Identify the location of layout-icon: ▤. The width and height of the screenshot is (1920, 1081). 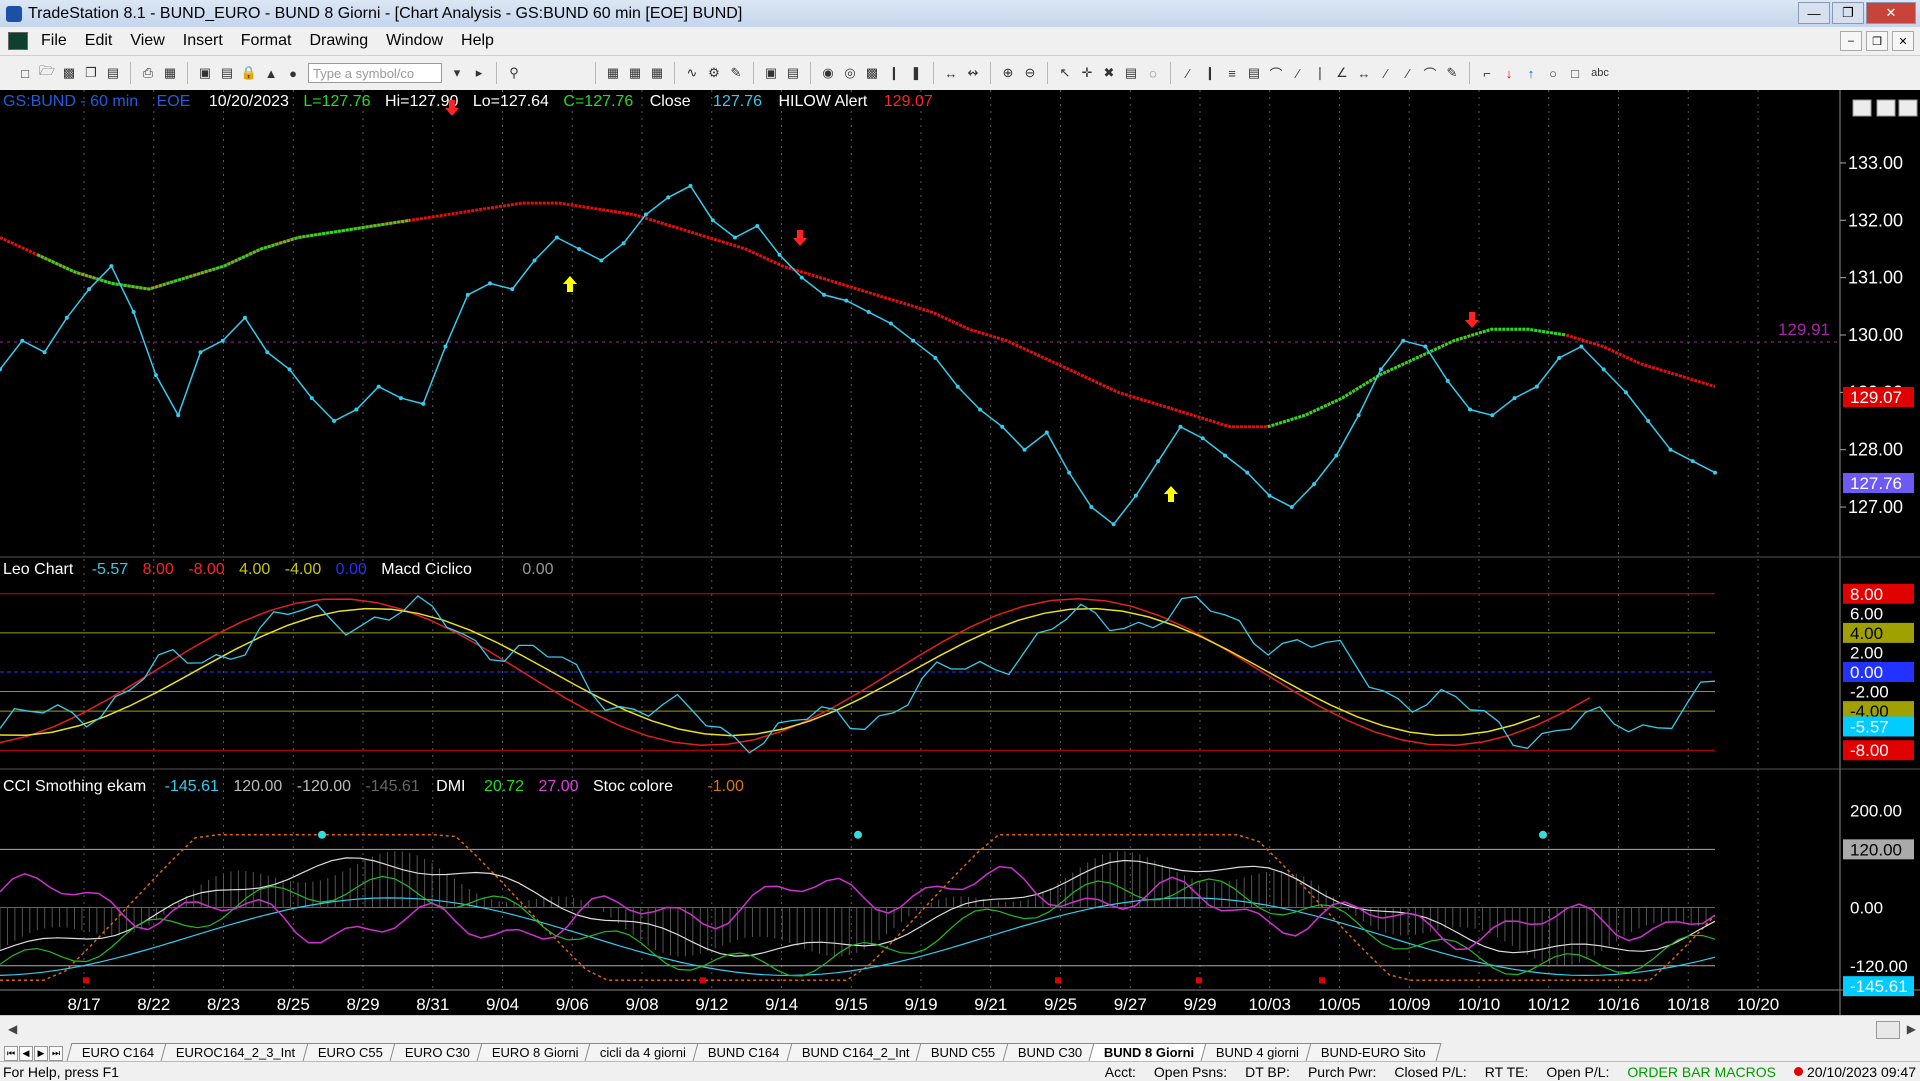
(227, 73).